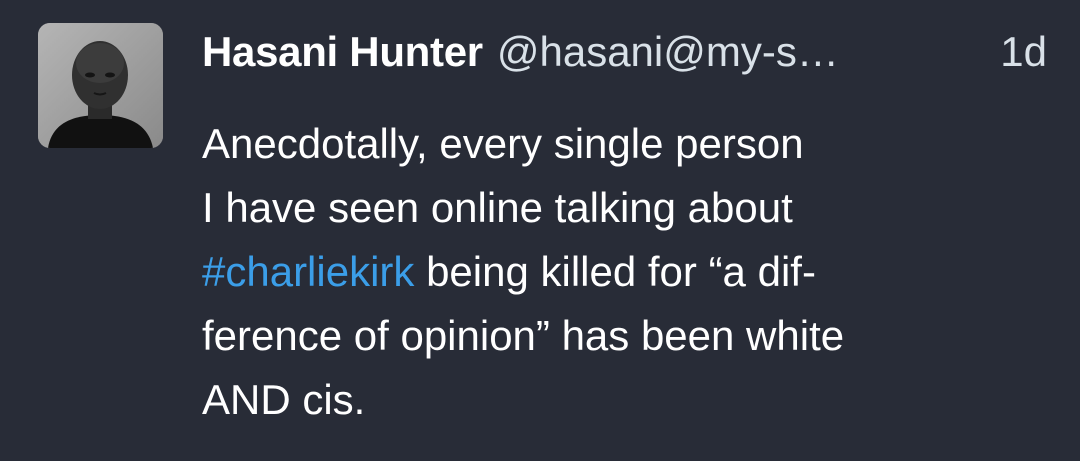  I want to click on content-line: AND cis., so click(284, 399).